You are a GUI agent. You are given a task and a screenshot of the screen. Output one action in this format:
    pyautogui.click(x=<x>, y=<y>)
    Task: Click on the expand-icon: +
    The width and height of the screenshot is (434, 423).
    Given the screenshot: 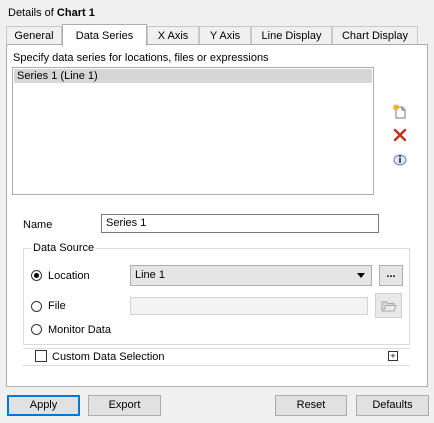 What is the action you would take?
    pyautogui.click(x=393, y=356)
    